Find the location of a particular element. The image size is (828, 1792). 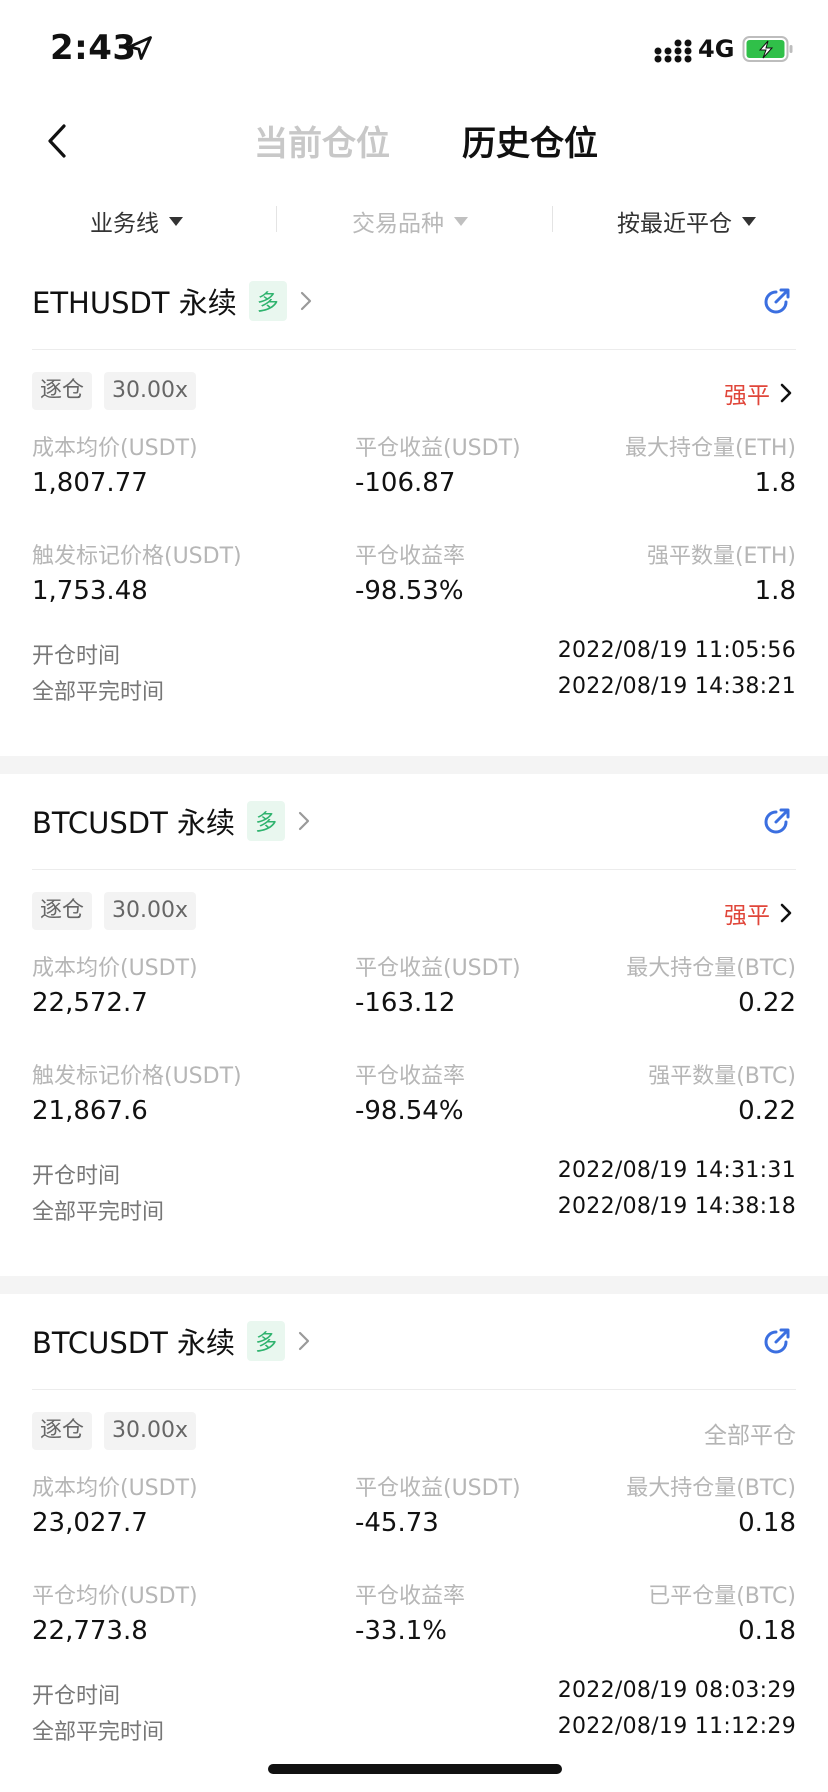

pnl-rate-value: -98.54% is located at coordinates (409, 1111).